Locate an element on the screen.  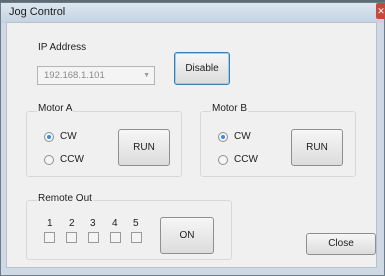
close-button-label: Close is located at coordinates (341, 243).